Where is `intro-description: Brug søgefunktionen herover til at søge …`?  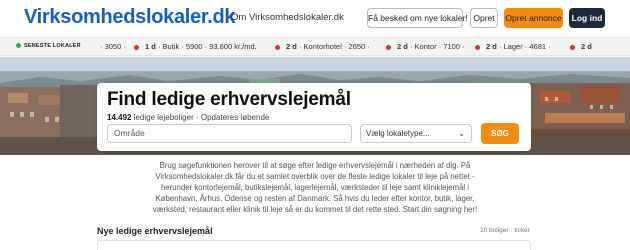
intro-description: Brug søgefunktionen herover til at søge … is located at coordinates (315, 187).